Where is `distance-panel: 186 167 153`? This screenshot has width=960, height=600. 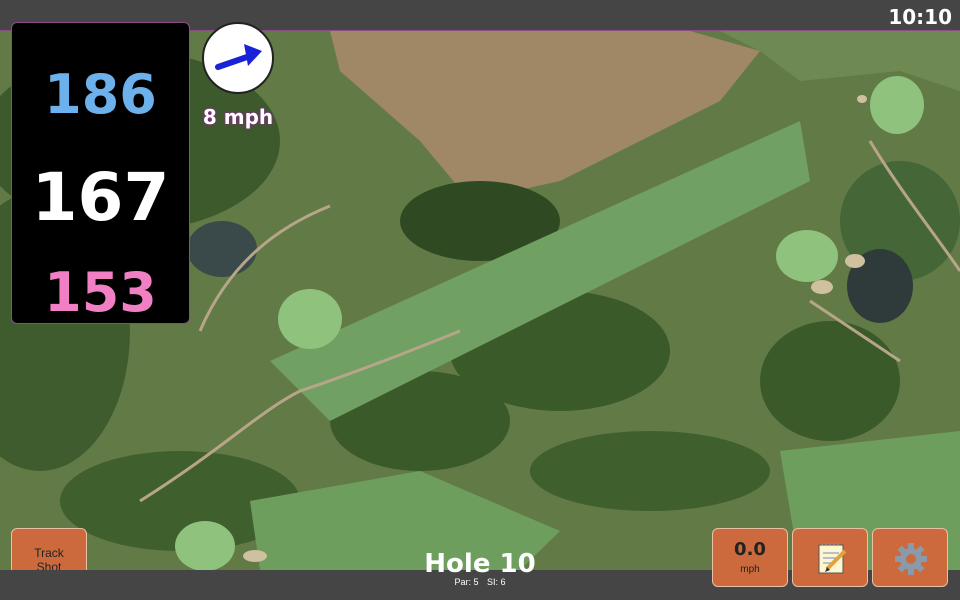 distance-panel: 186 167 153 is located at coordinates (100, 173).